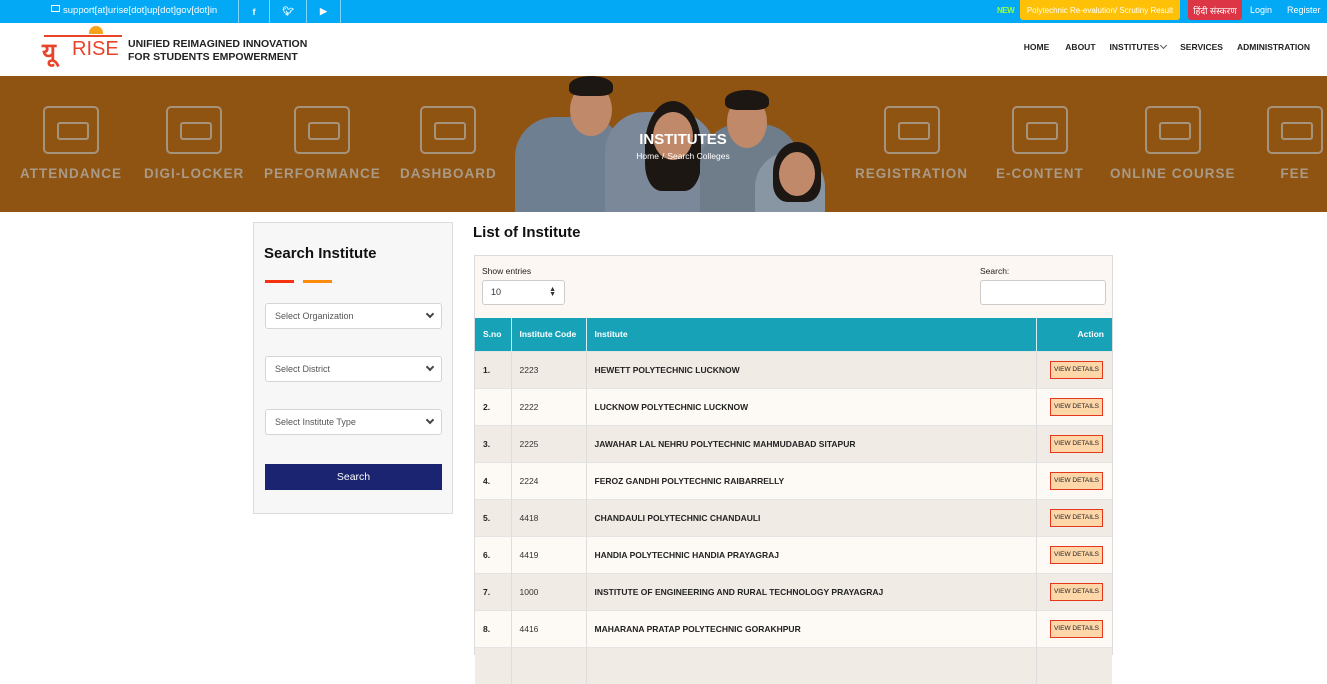  I want to click on logo-rise-text: RISE, so click(95, 49).